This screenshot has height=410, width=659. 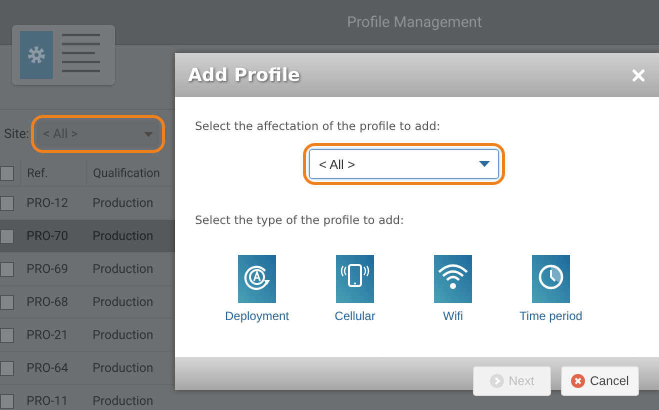 I want to click on table-cell: PRO-64, so click(x=53, y=368).